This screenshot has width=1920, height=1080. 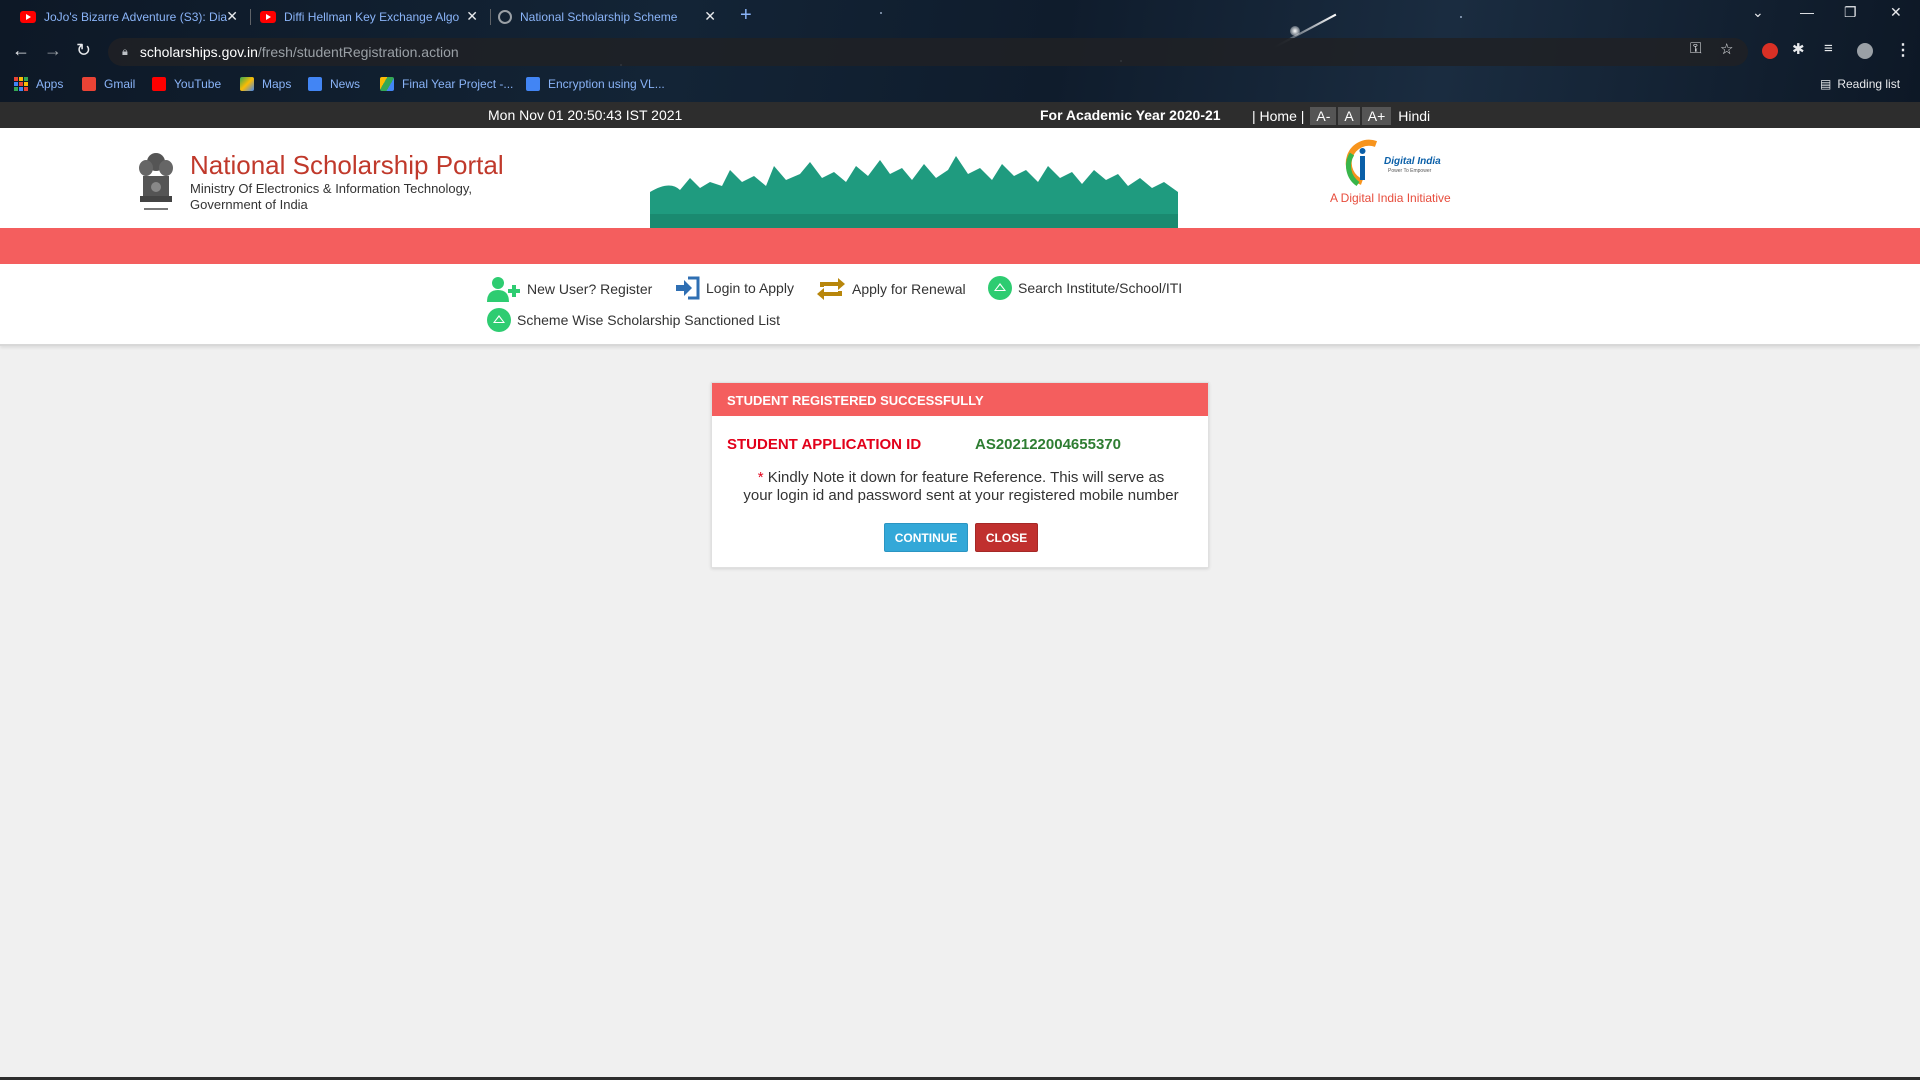 I want to click on restore-icon: ❐, so click(x=1850, y=12).